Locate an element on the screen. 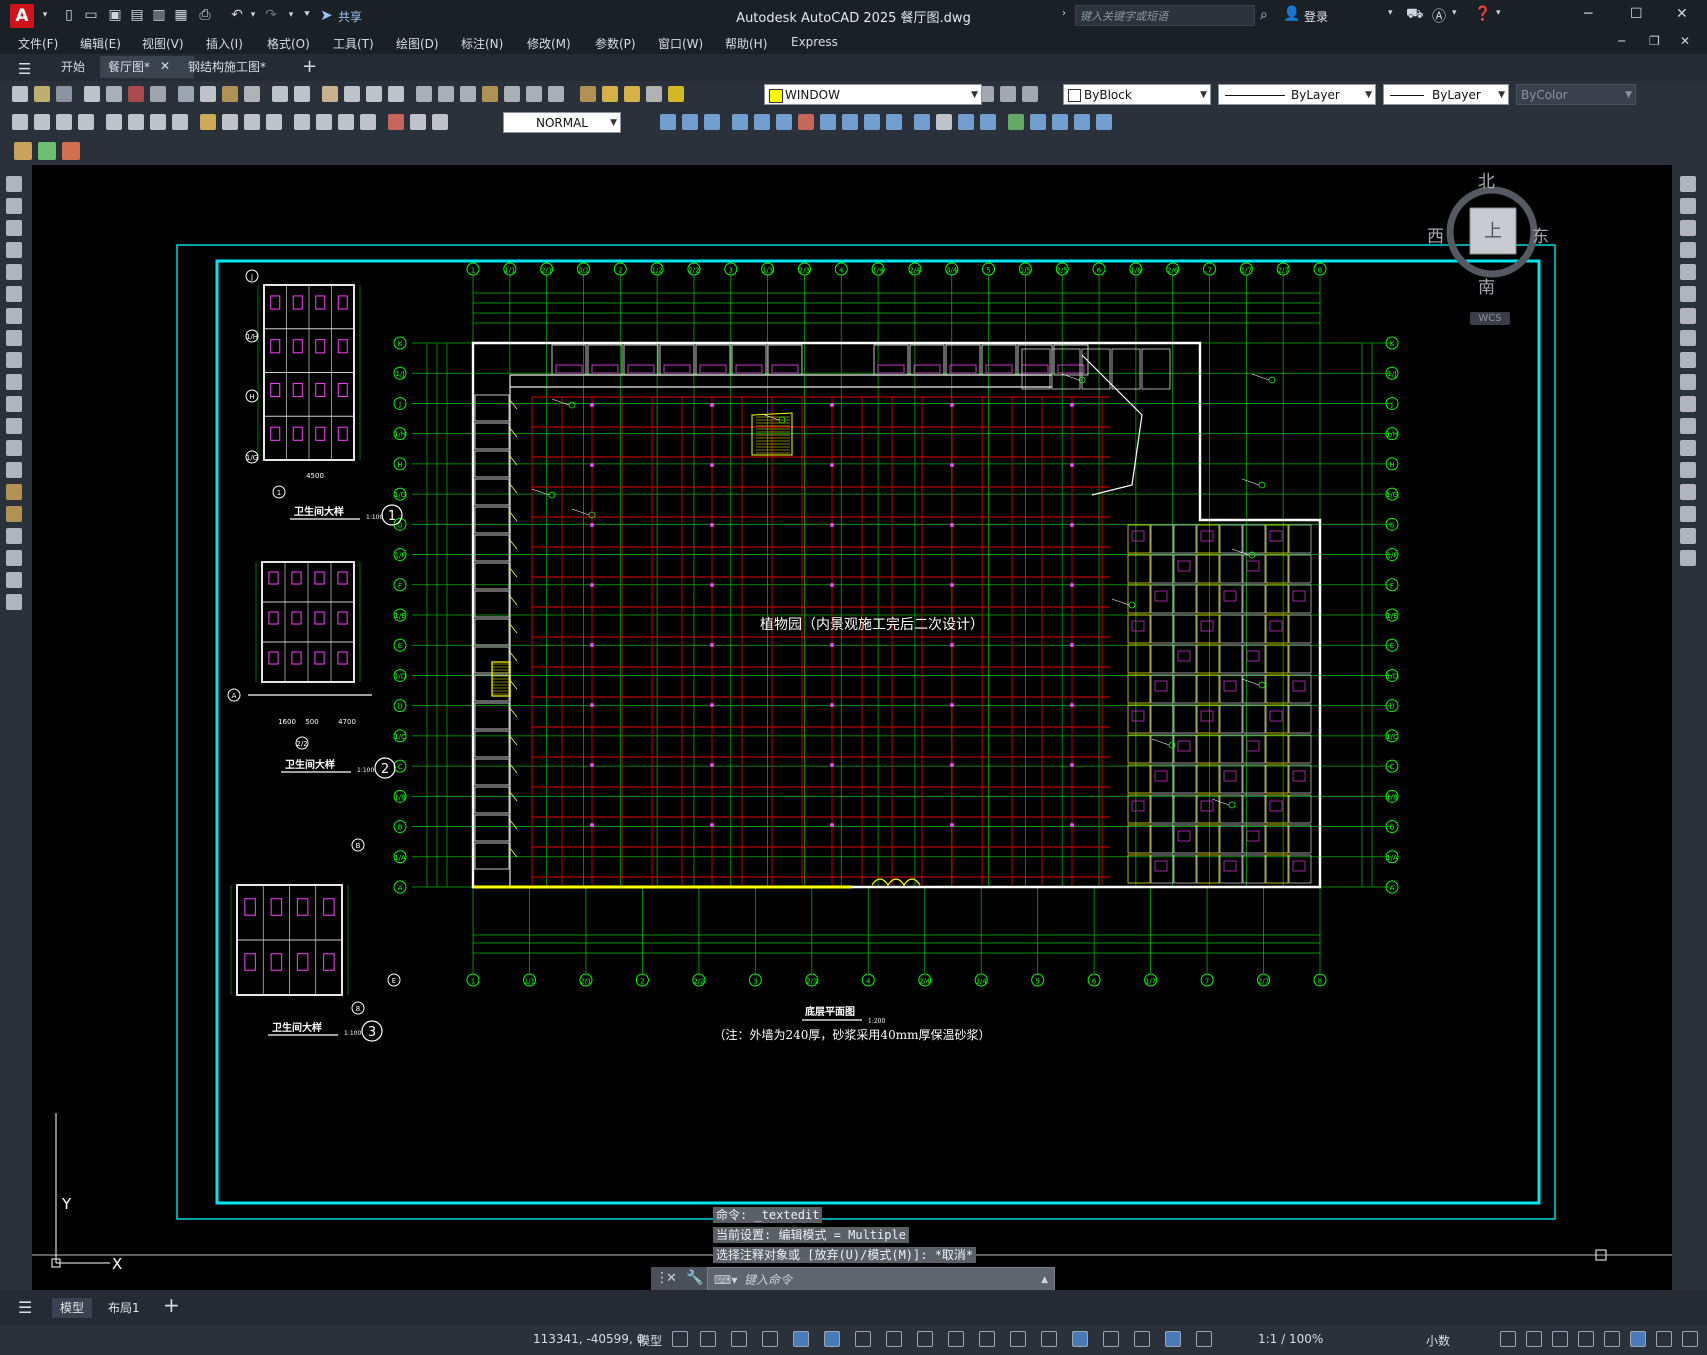  selection-filter-toggle-icon is located at coordinates (1111, 1339).